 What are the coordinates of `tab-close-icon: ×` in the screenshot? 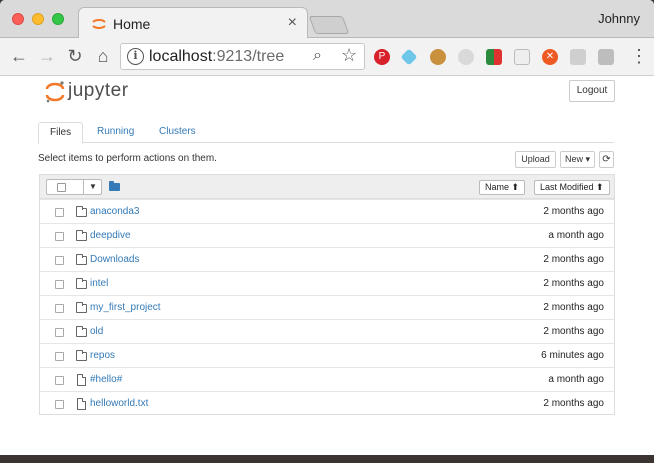 It's located at (292, 23).